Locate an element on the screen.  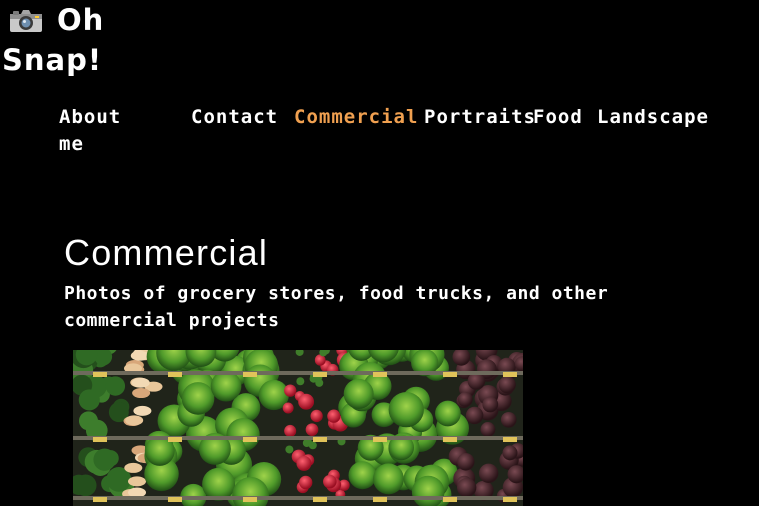
nav-contact: Contact is located at coordinates (234, 117).